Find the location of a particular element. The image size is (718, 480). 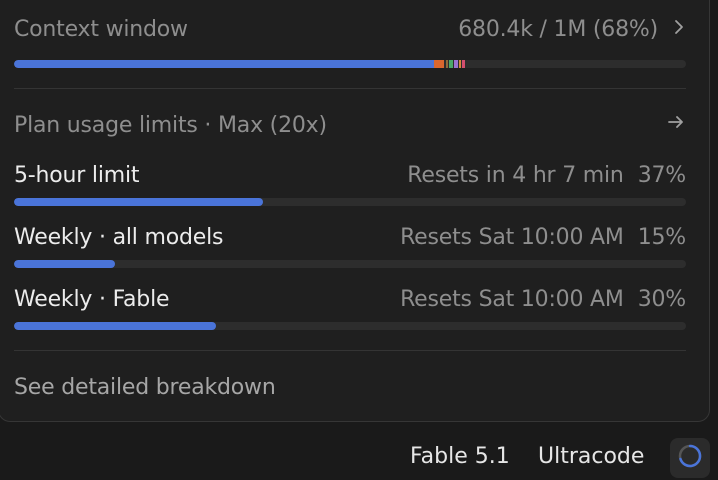

context-window-bar is located at coordinates (350, 64).